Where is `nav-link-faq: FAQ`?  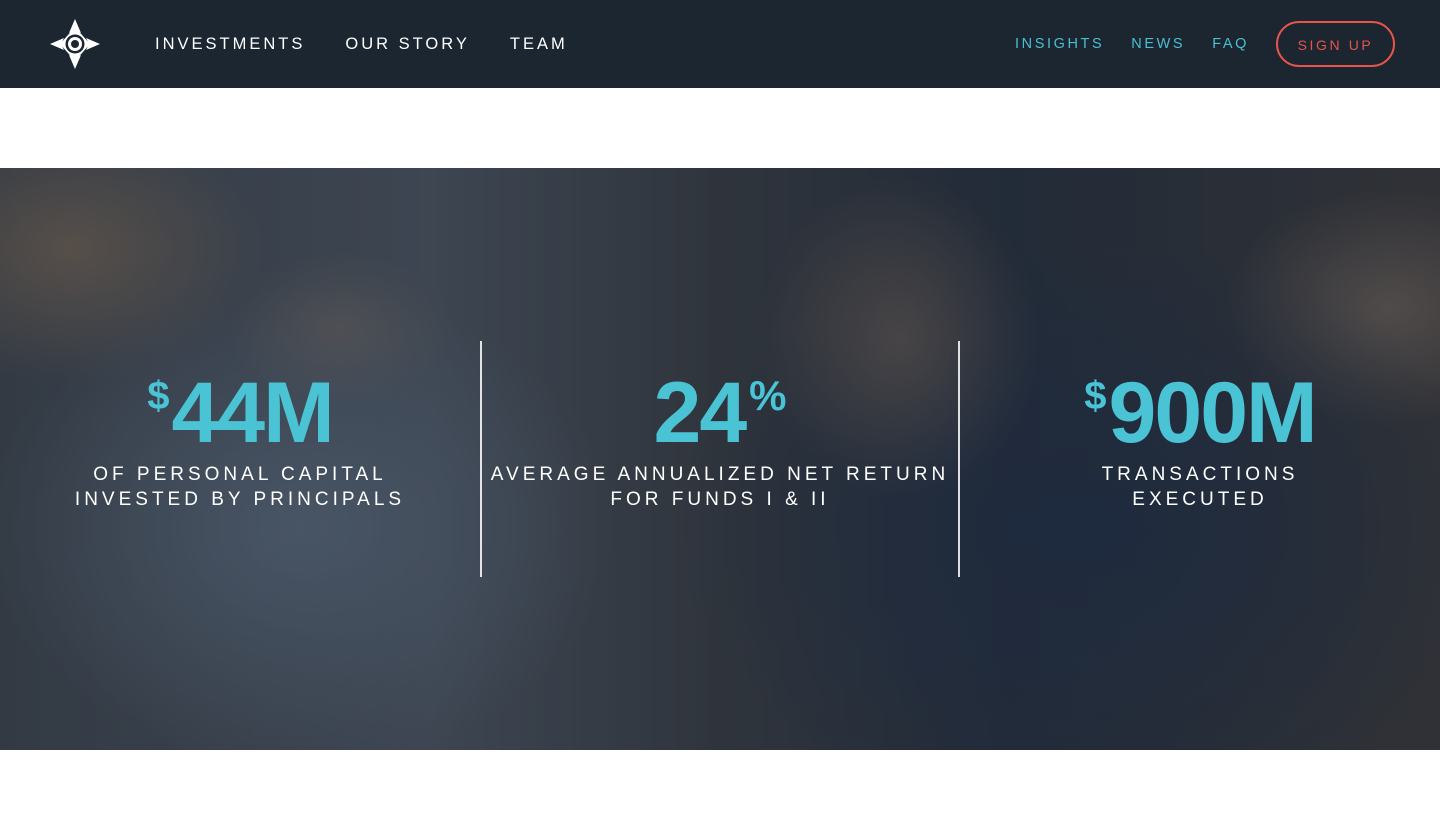
nav-link-faq: FAQ is located at coordinates (1230, 44).